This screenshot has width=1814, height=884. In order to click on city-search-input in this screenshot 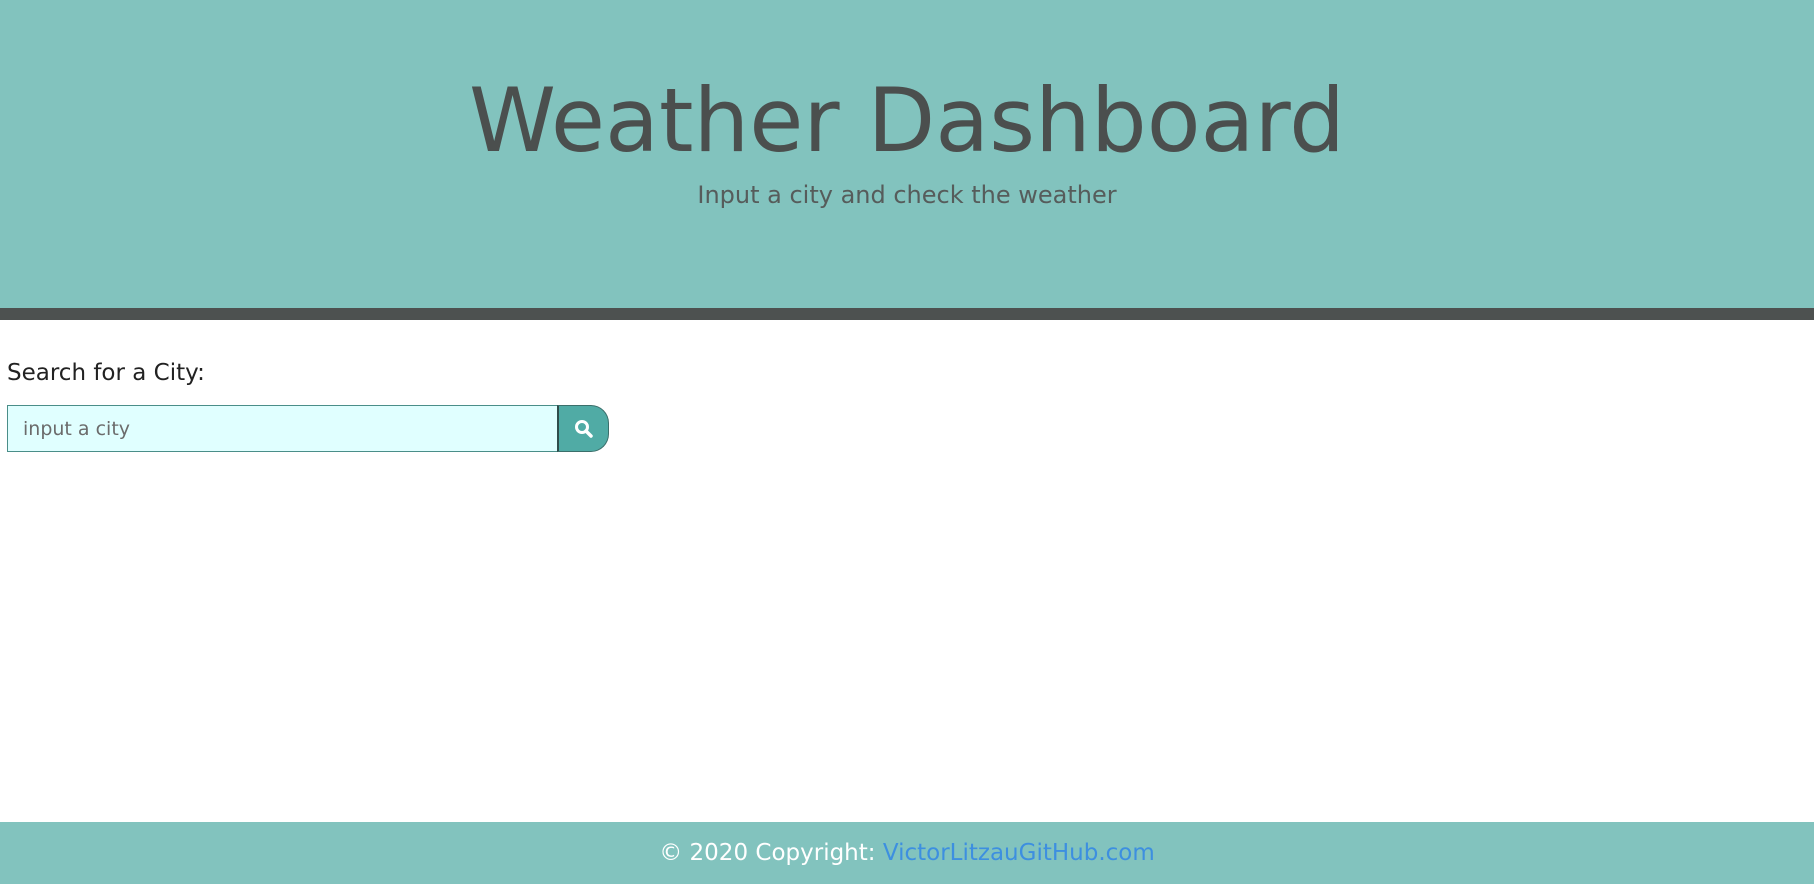, I will do `click(282, 428)`.